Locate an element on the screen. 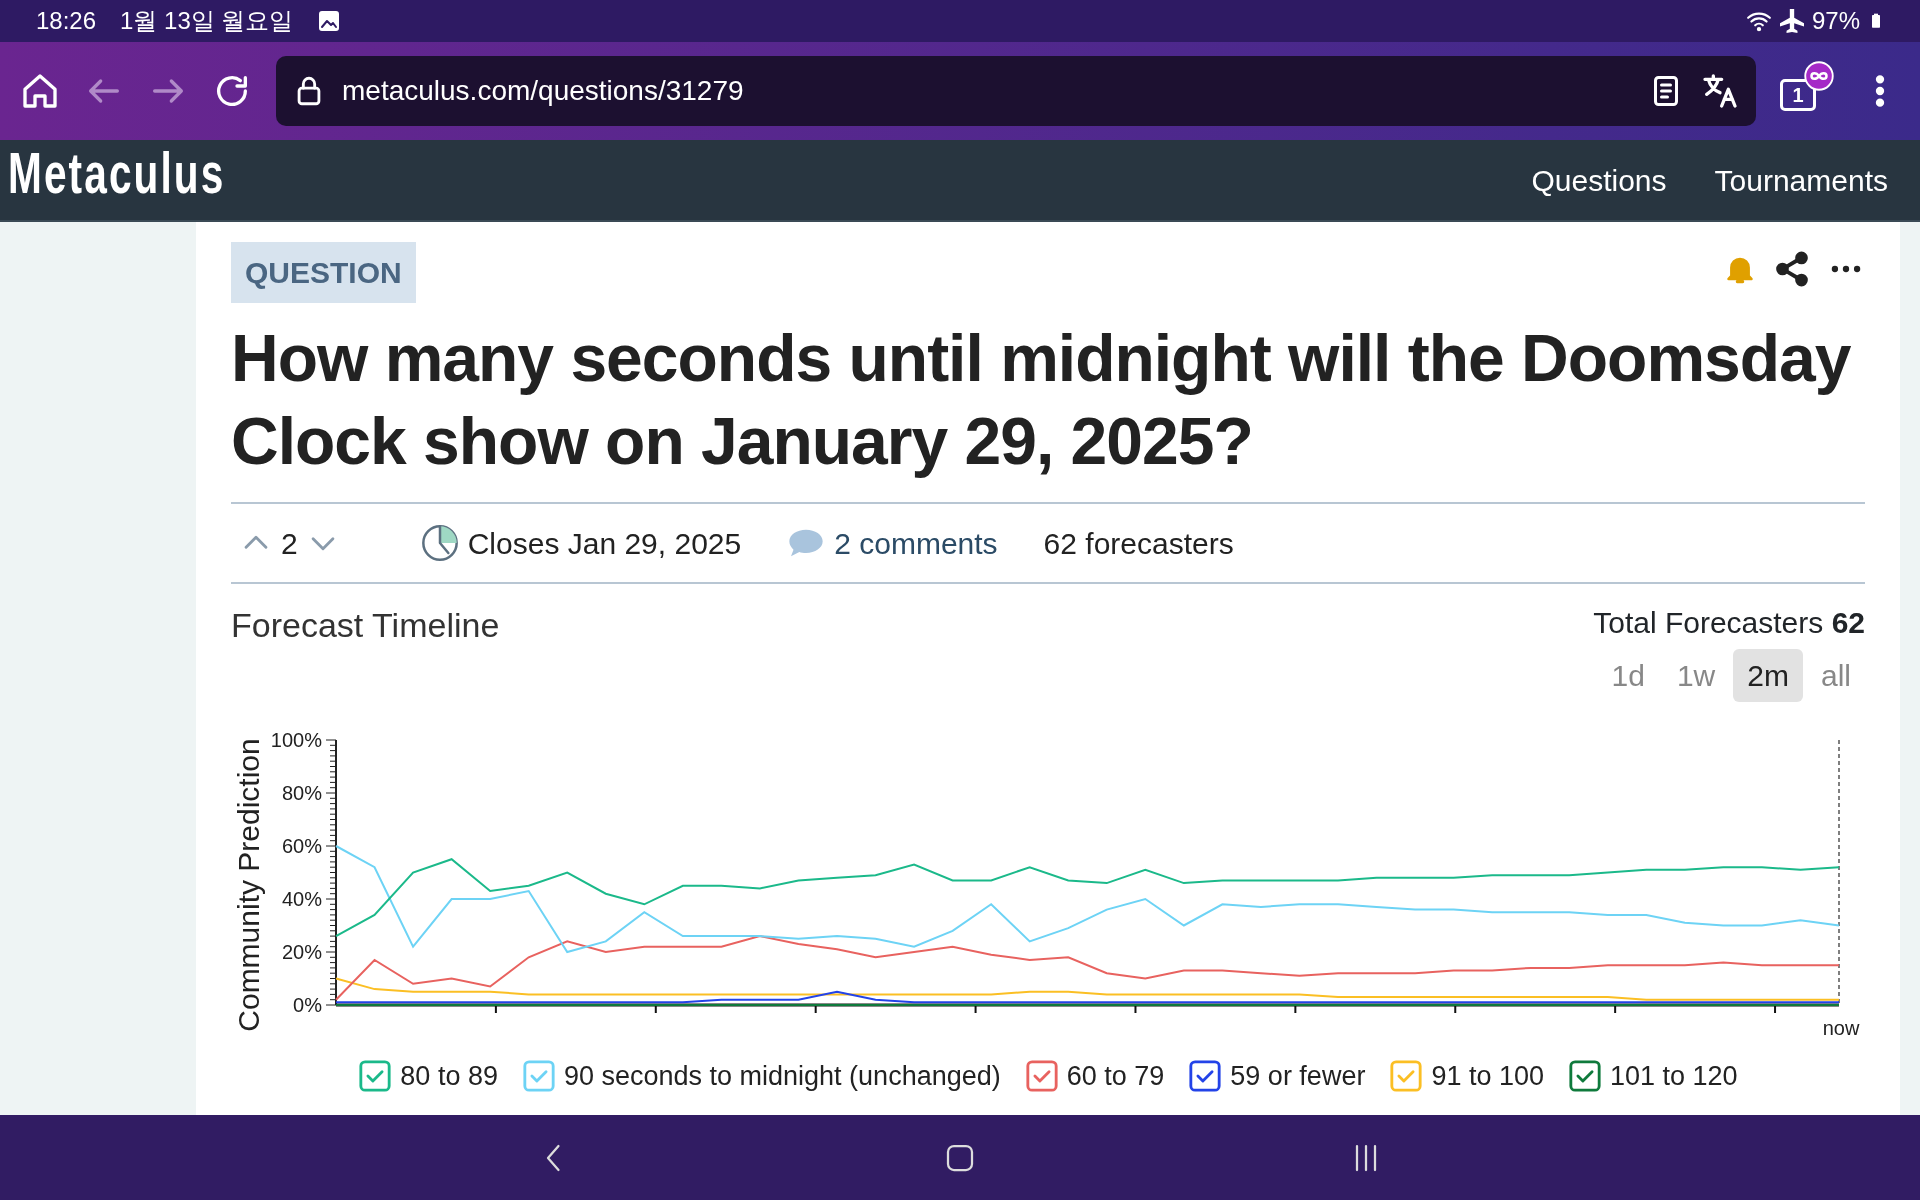 The width and height of the screenshot is (1920, 1200). timeline-title: Forecast Timeline is located at coordinates (365, 625).